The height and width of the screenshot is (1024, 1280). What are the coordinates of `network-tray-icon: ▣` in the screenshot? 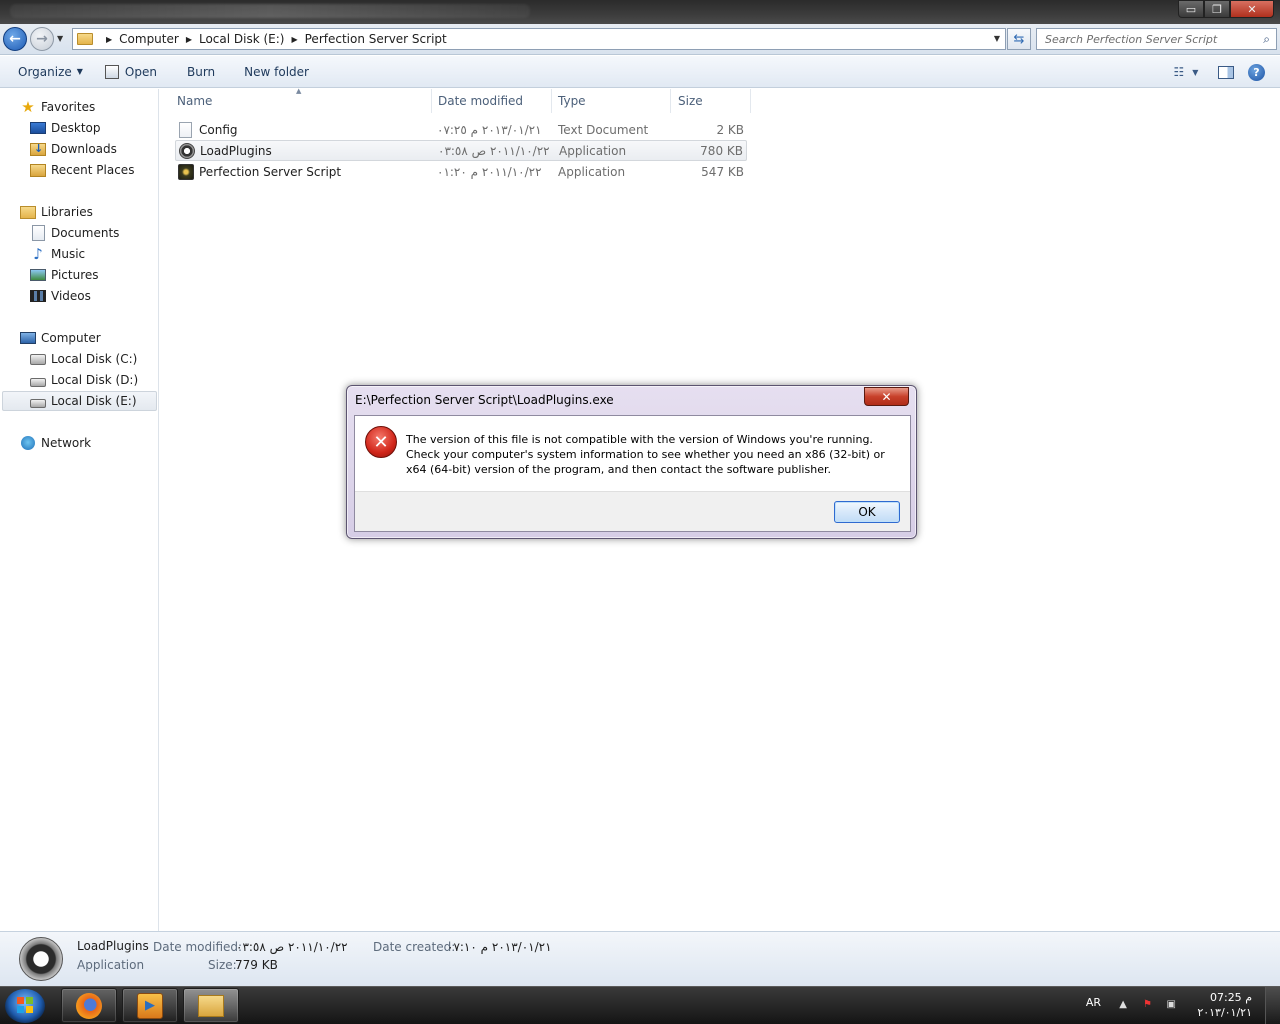 It's located at (1171, 1004).